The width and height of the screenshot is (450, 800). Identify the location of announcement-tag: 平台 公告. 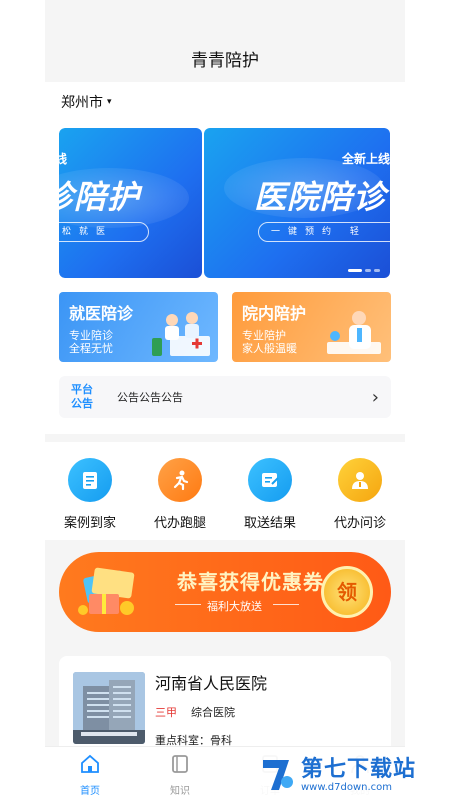
(83, 397).